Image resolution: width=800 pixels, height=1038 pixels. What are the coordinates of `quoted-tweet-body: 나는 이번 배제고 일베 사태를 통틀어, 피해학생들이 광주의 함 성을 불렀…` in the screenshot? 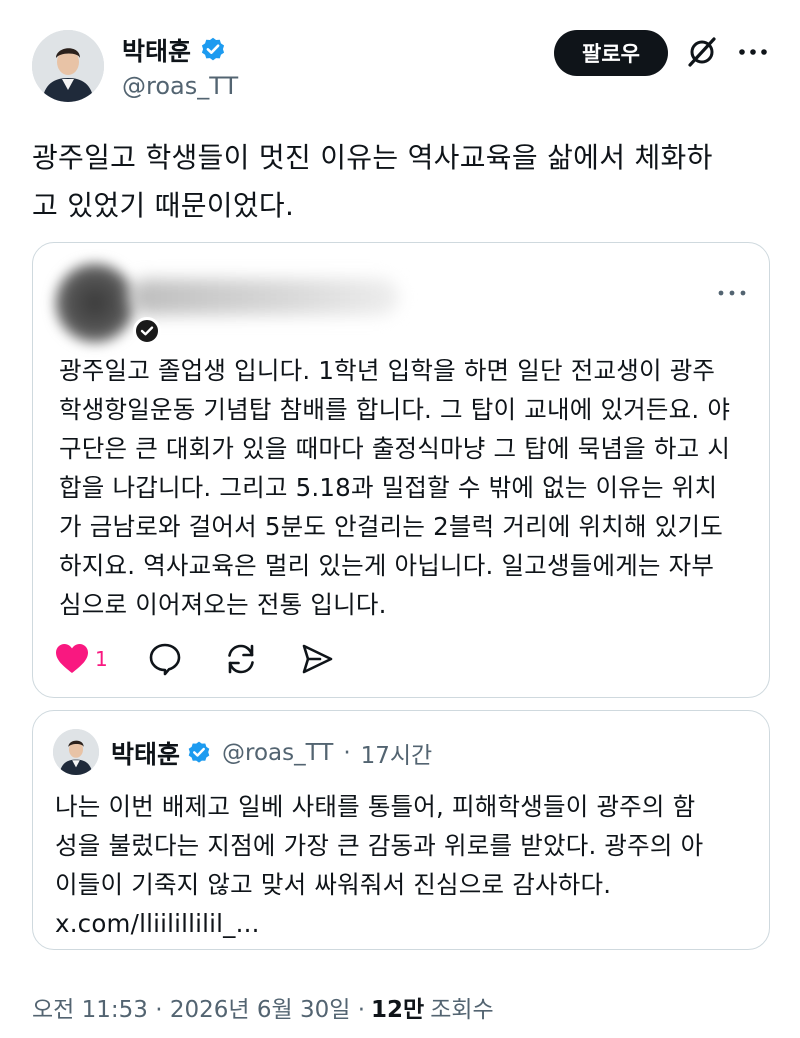 It's located at (405, 865).